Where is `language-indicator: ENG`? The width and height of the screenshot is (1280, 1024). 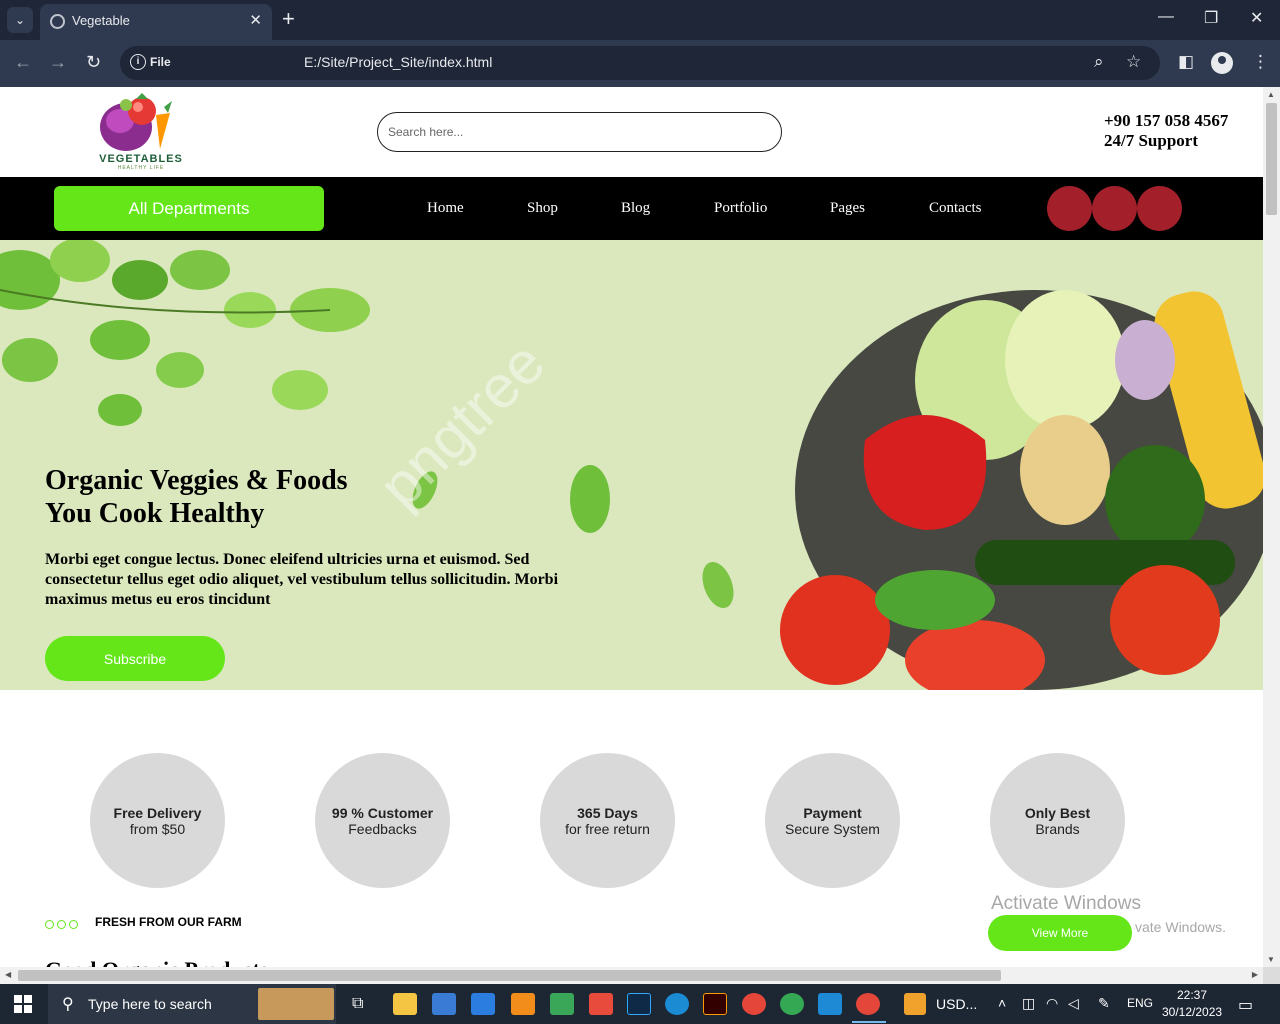
language-indicator: ENG is located at coordinates (1140, 1003).